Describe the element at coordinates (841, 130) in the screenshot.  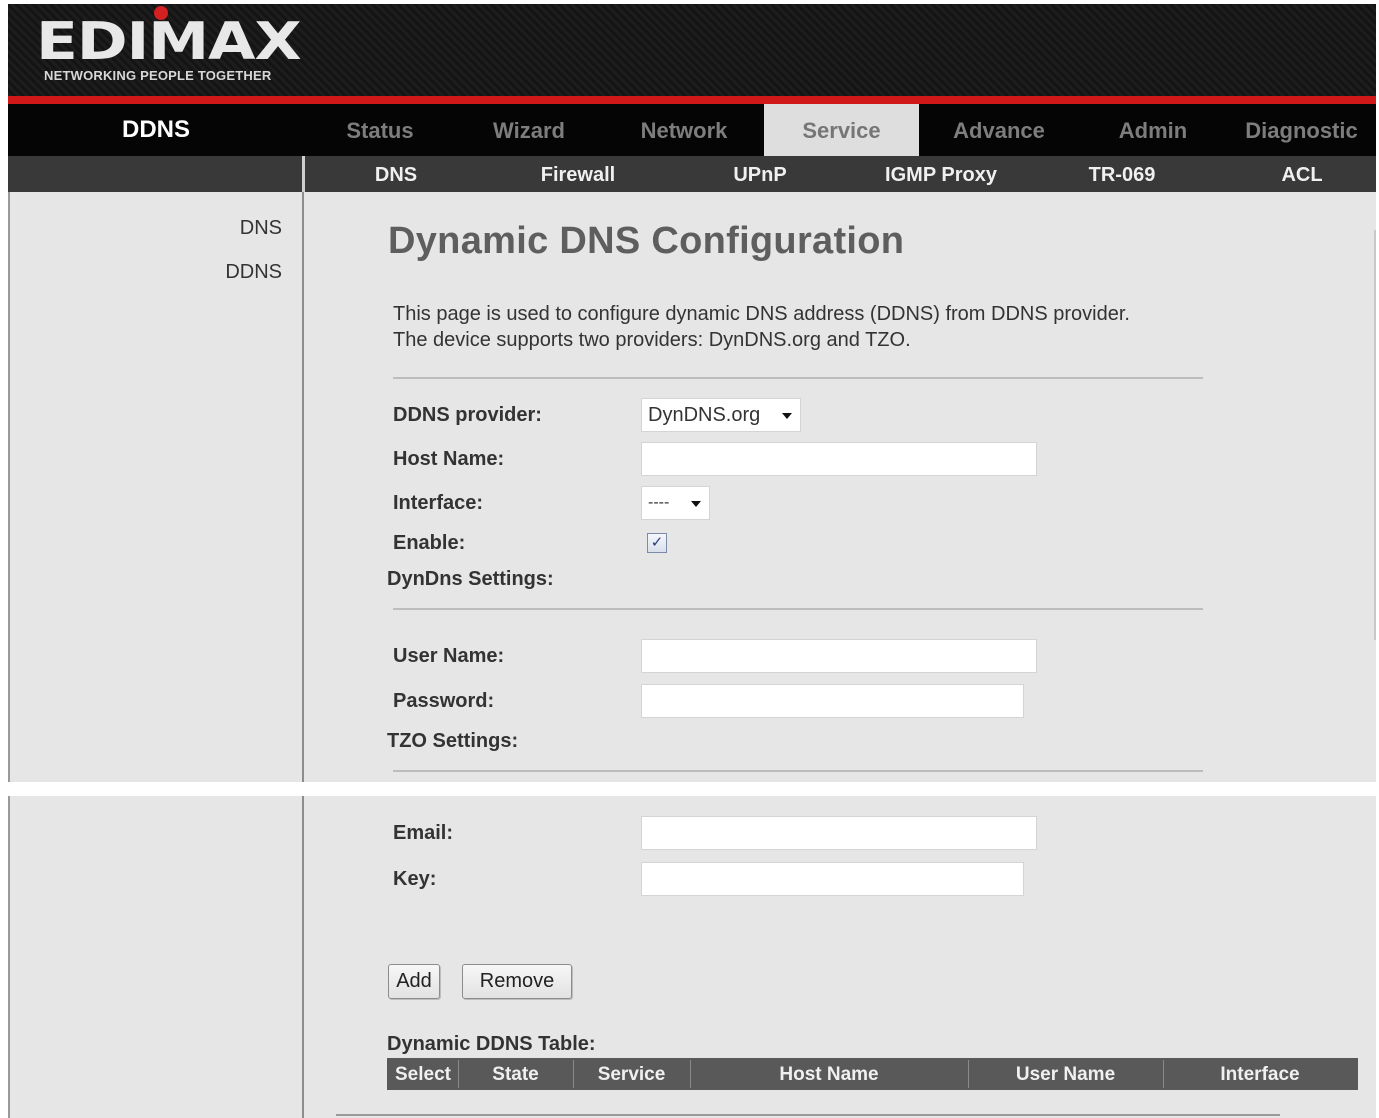
I see `tab-service: Service` at that location.